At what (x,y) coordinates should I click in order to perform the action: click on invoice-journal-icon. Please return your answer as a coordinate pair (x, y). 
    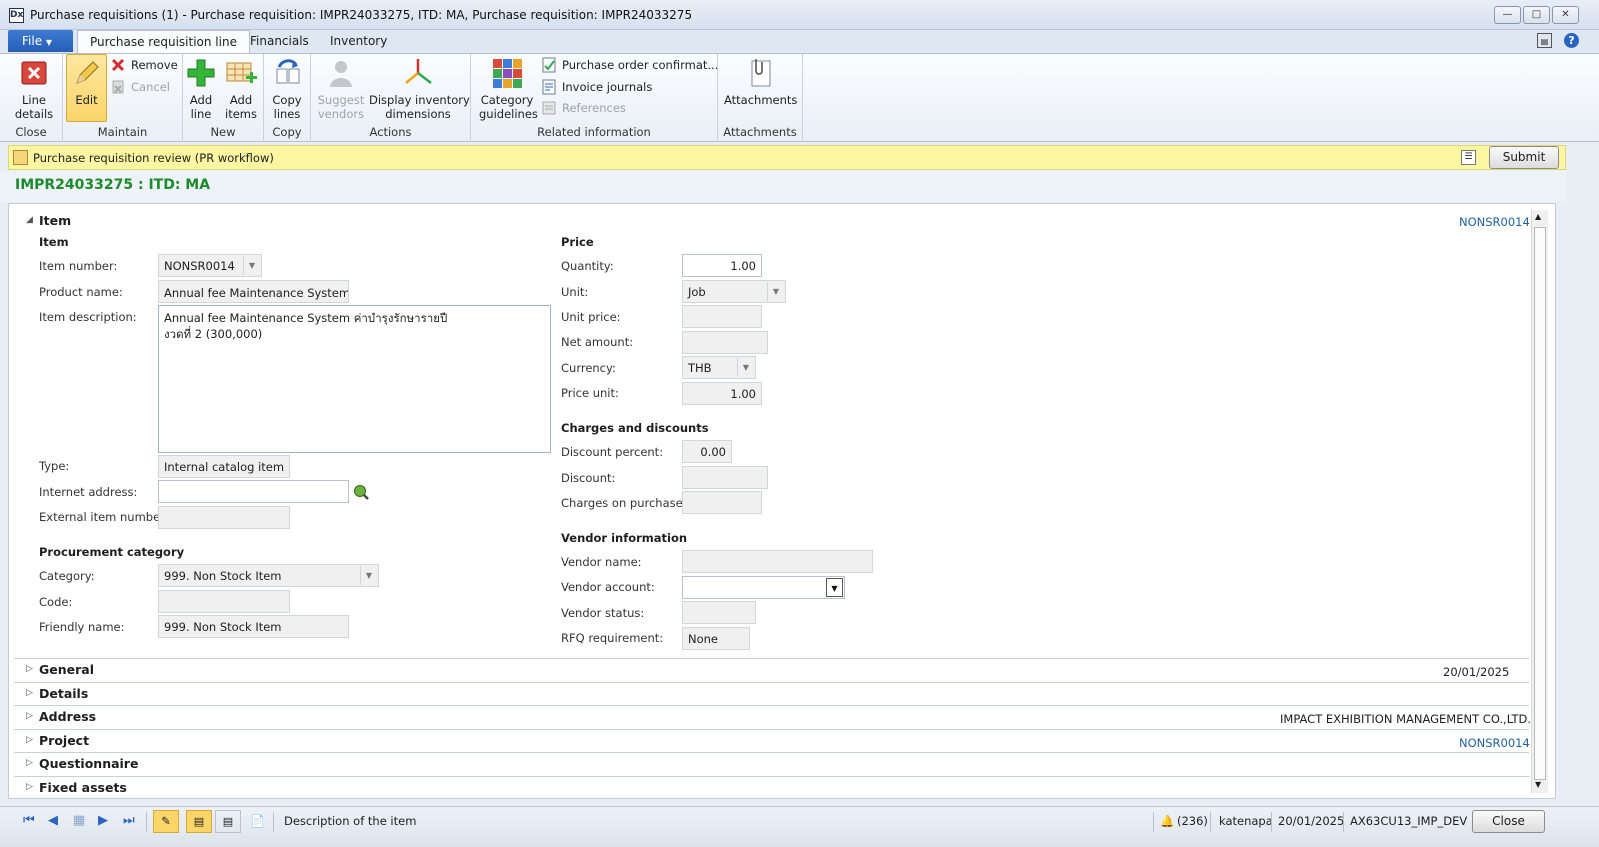
    Looking at the image, I should click on (549, 87).